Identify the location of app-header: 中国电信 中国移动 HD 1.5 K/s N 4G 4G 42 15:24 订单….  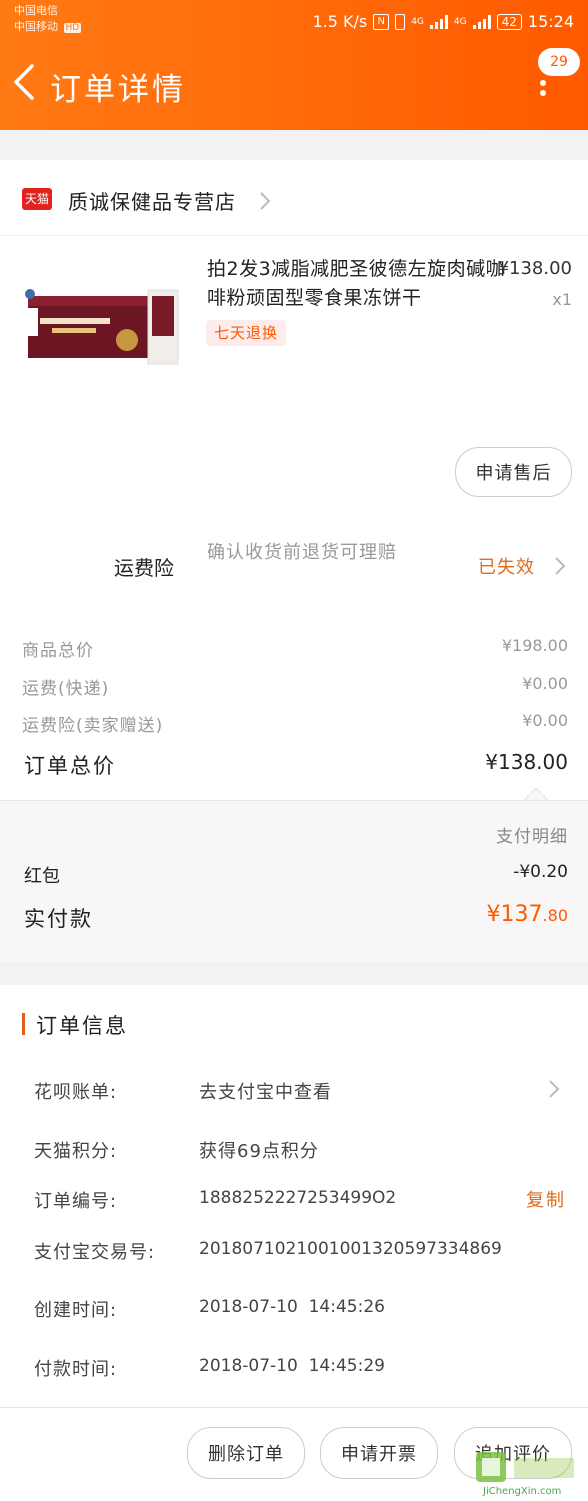
(294, 65).